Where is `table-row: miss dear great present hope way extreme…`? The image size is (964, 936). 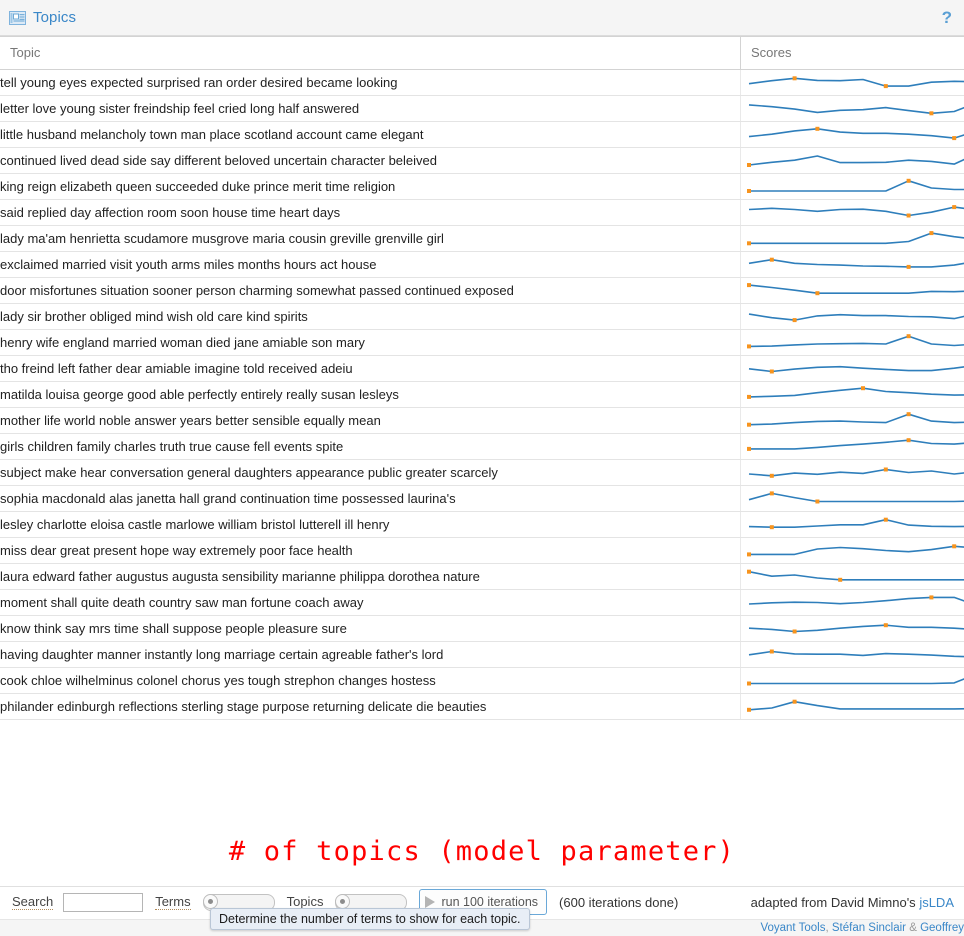
table-row: miss dear great present hope way extreme… is located at coordinates (482, 550).